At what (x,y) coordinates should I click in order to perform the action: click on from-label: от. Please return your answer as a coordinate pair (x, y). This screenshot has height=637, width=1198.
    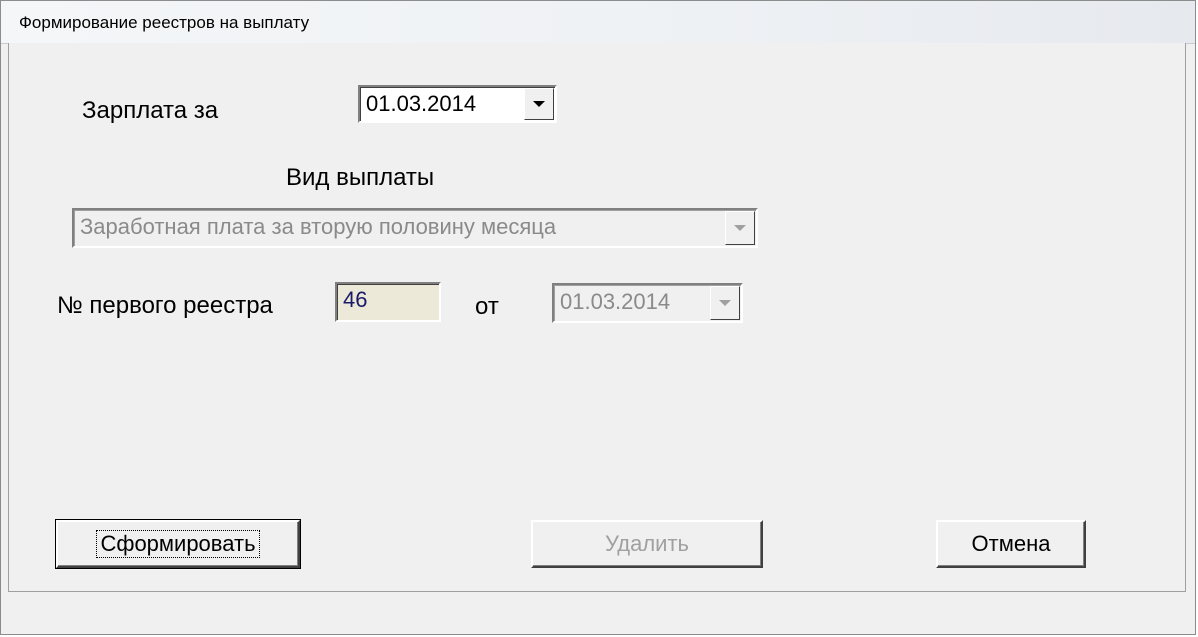
    Looking at the image, I should click on (487, 306).